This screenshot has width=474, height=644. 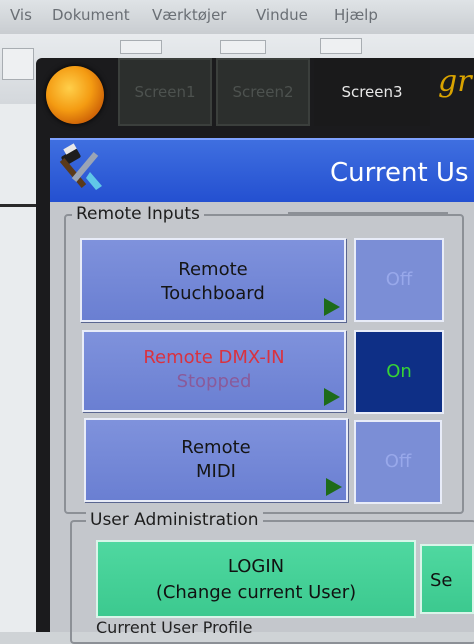 I want to click on tab-screen3: Screen3, so click(x=372, y=92).